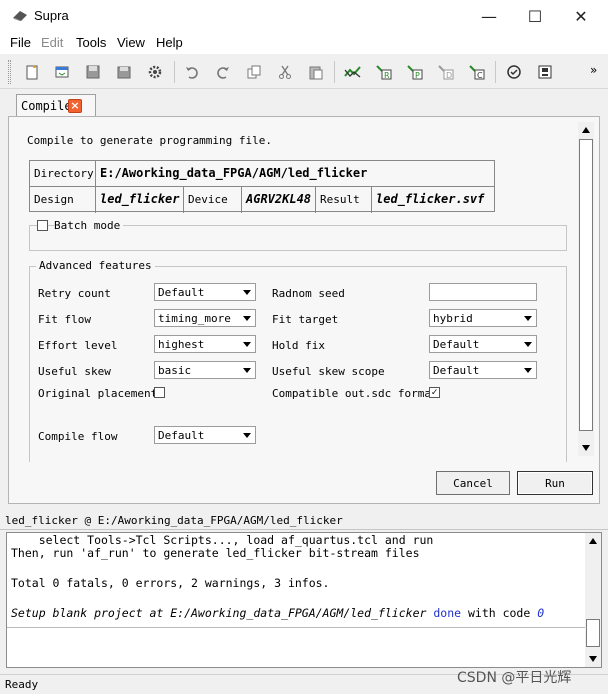 Image resolution: width=608 pixels, height=694 pixels. What do you see at coordinates (52, 42) in the screenshot?
I see `menu-edit: Edit` at bounding box center [52, 42].